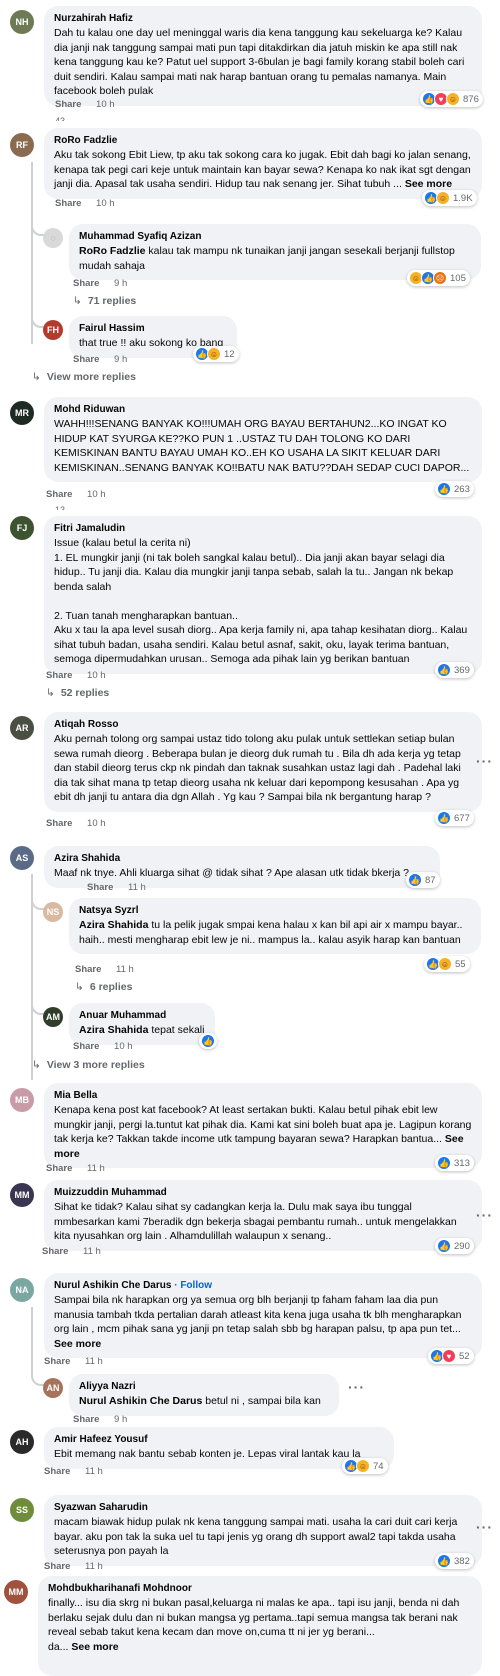  Describe the element at coordinates (88, 1065) in the screenshot. I see `view-more-replies-link: ↳ View 3 more replies` at that location.